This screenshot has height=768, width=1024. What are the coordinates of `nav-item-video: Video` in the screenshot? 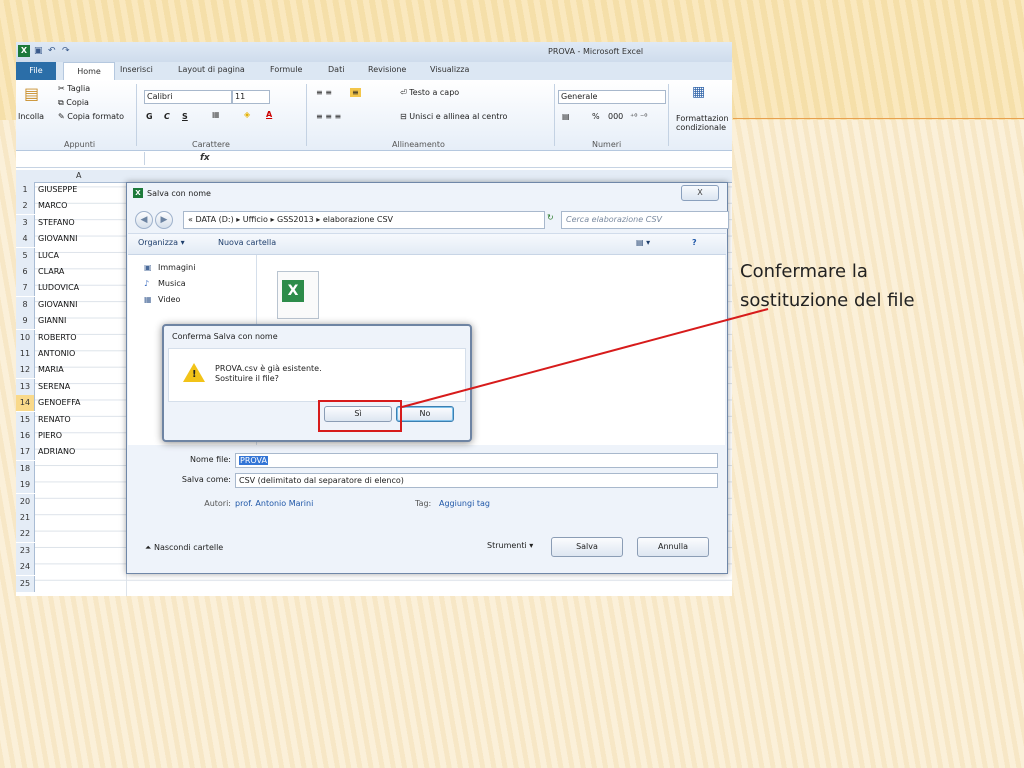 It's located at (169, 299).